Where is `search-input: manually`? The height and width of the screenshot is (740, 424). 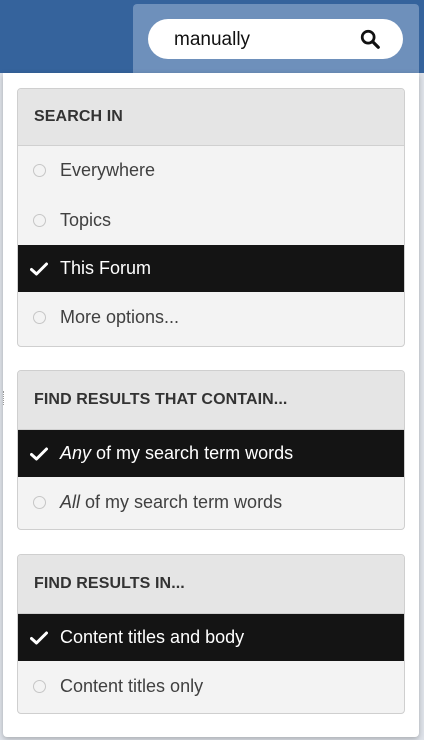
search-input: manually is located at coordinates (275, 39).